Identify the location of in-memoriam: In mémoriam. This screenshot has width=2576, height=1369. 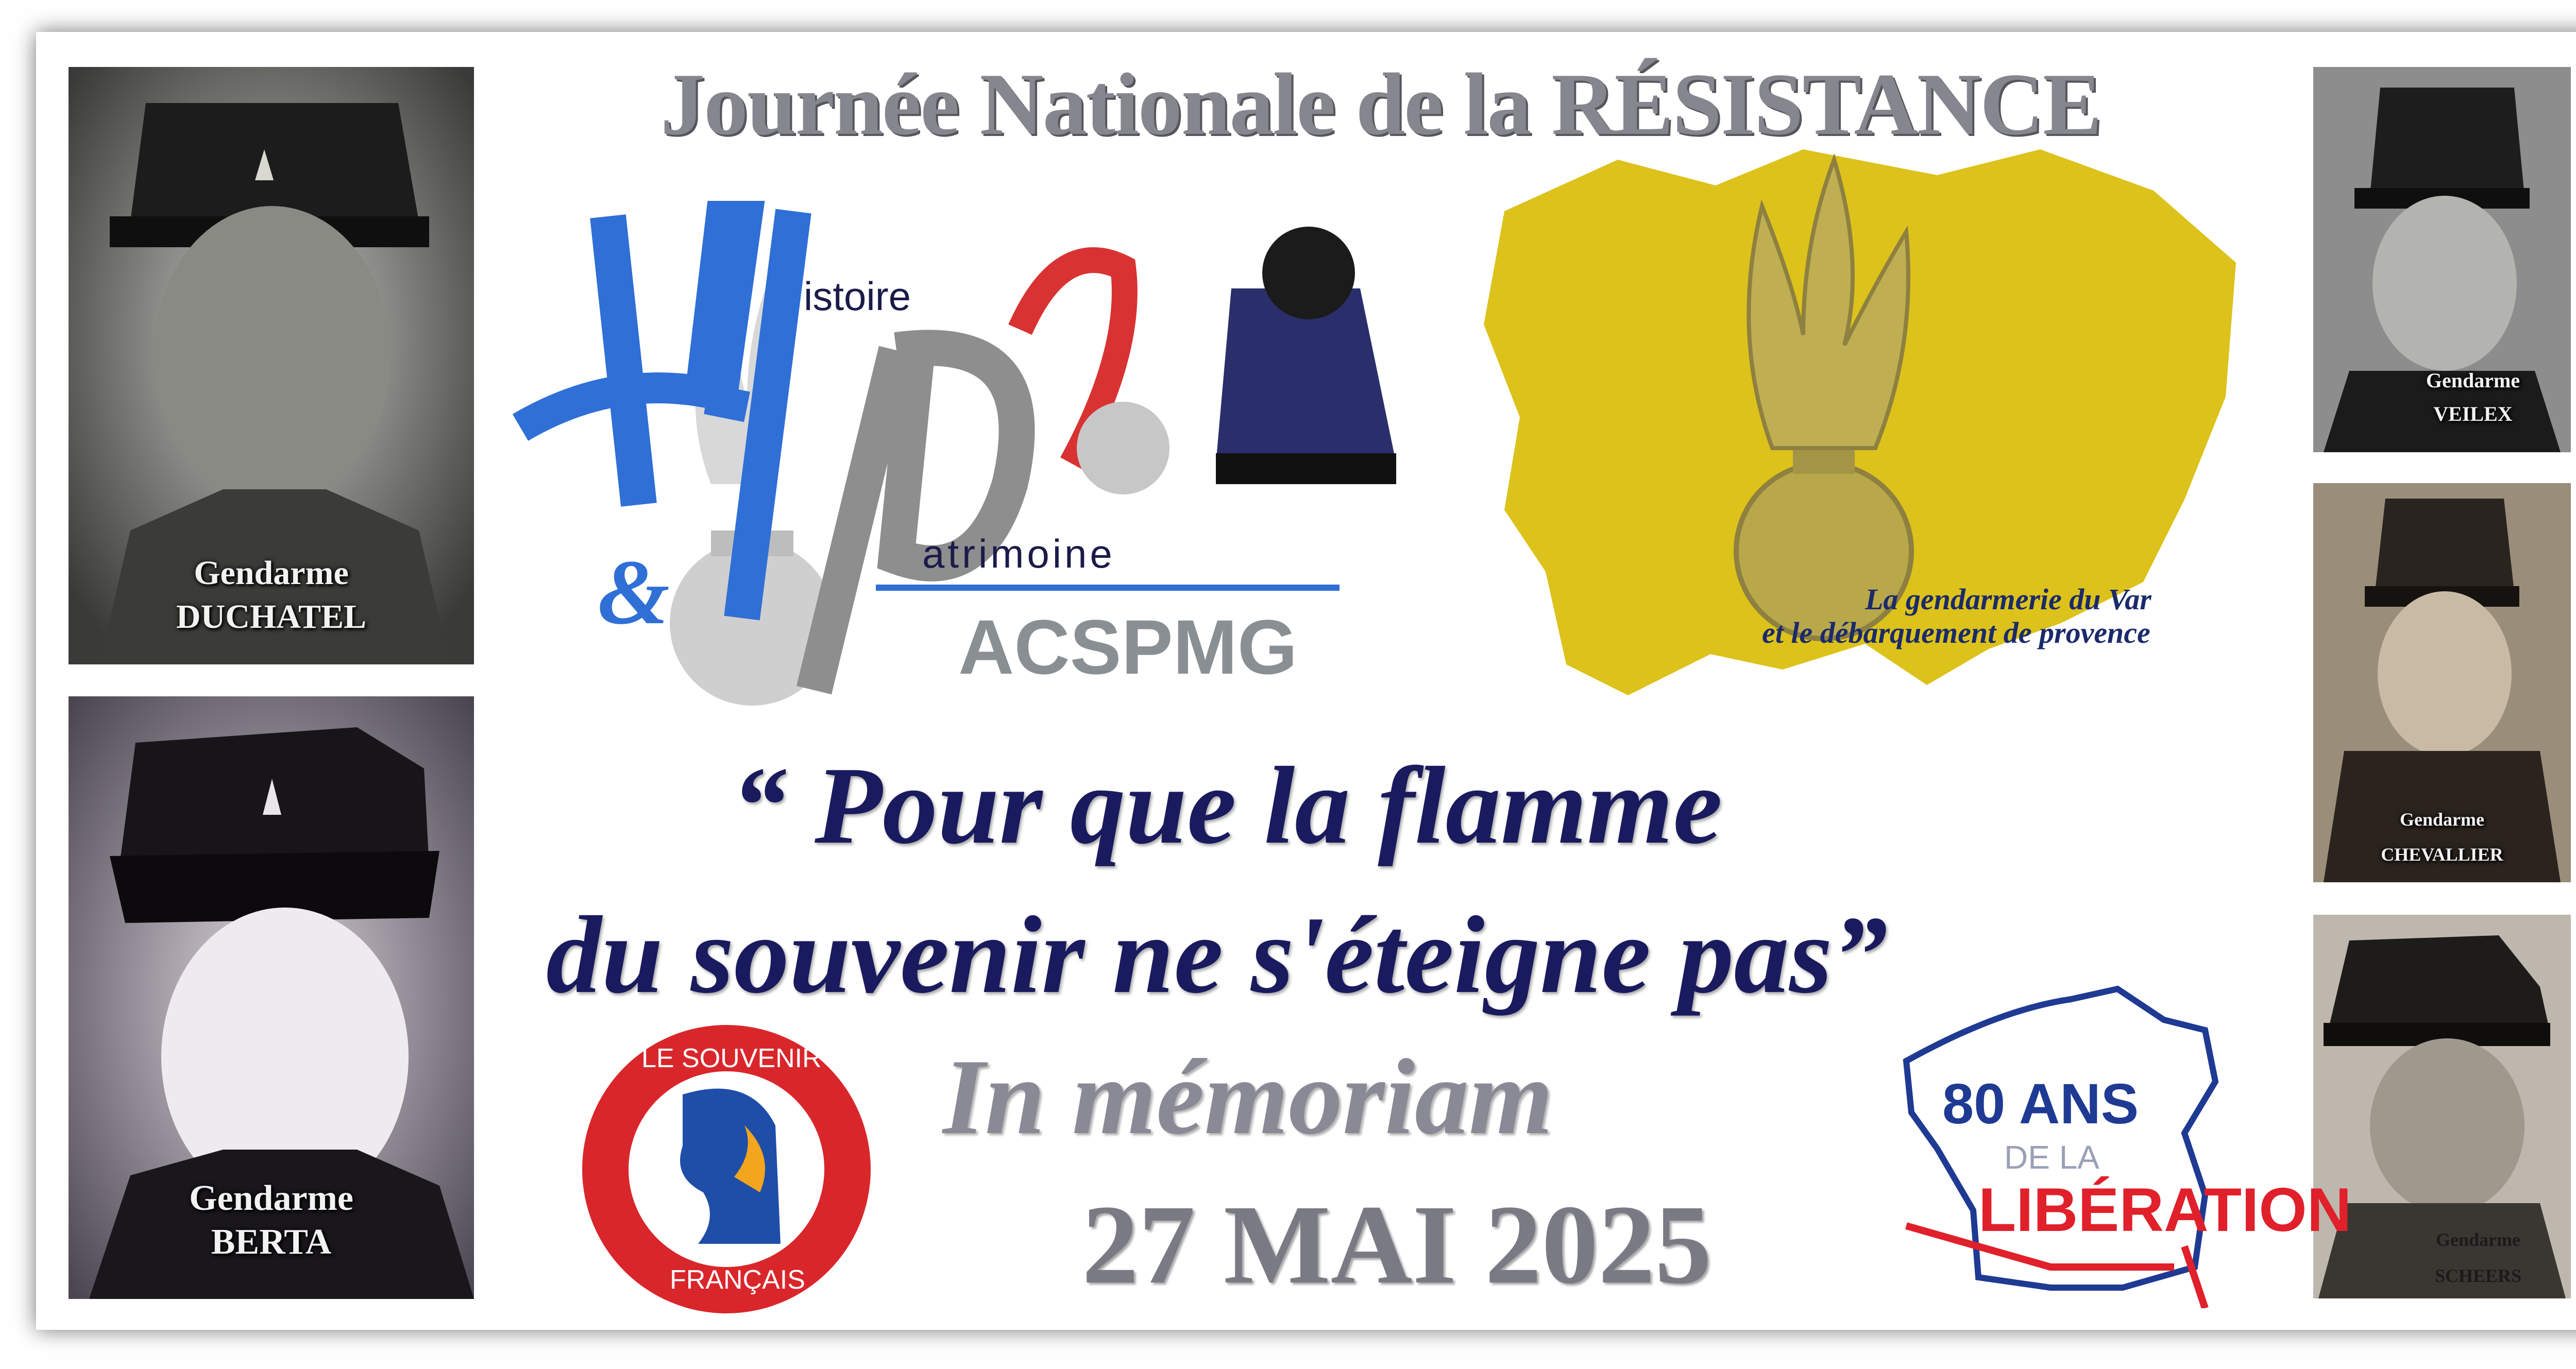
(1248, 1097).